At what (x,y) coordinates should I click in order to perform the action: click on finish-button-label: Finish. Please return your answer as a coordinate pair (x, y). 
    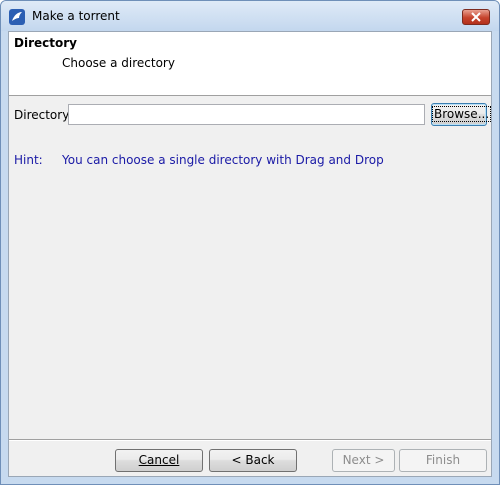
    Looking at the image, I should click on (443, 460).